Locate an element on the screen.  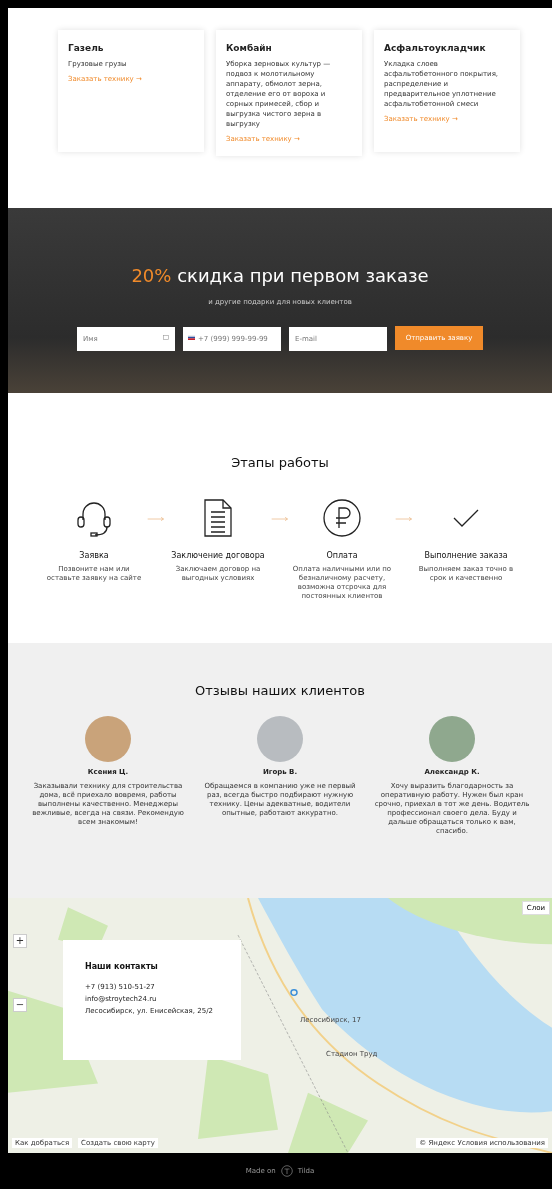
zoom-out-button: − is located at coordinates (20, 1005).